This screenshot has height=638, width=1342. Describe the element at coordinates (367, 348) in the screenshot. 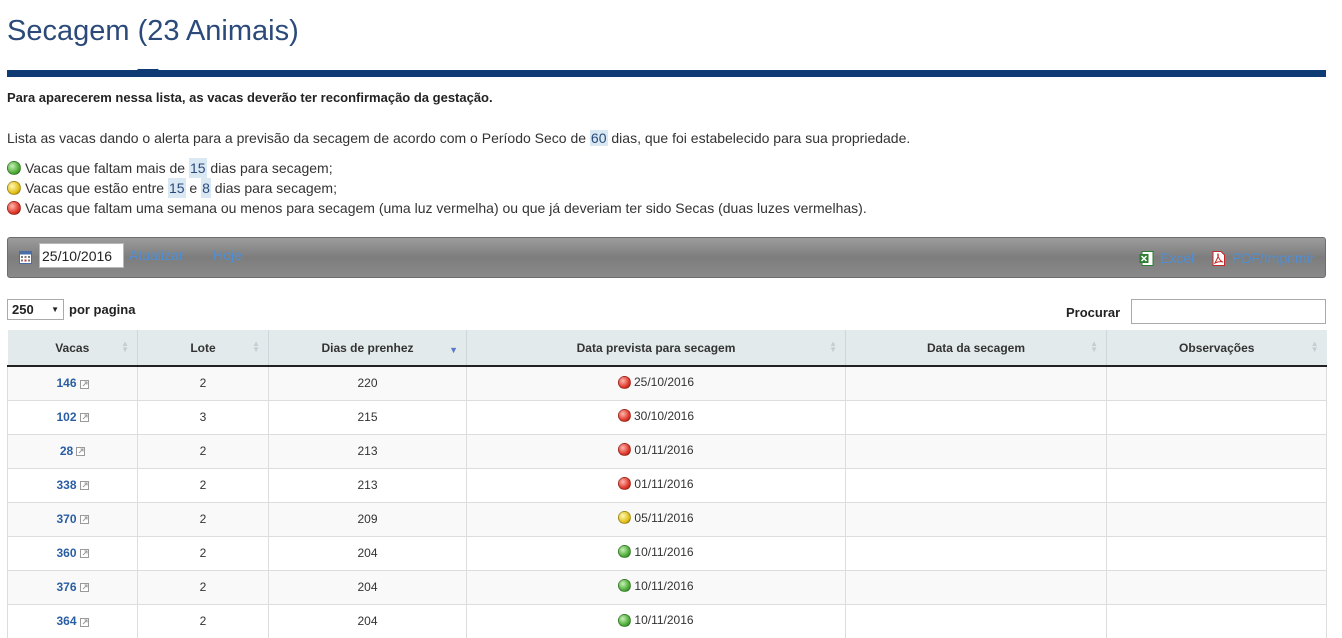

I see `column-header-dias-prenhez: Dias de prenhez ▼` at that location.